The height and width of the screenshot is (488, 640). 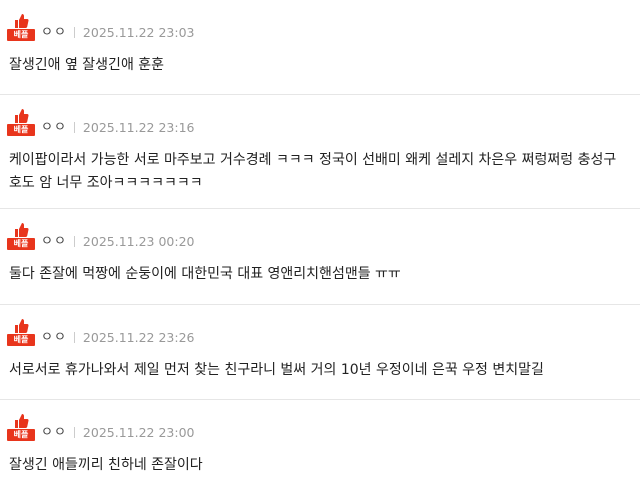 What do you see at coordinates (138, 241) in the screenshot?
I see `comment-date: 2025.11.23 00:20` at bounding box center [138, 241].